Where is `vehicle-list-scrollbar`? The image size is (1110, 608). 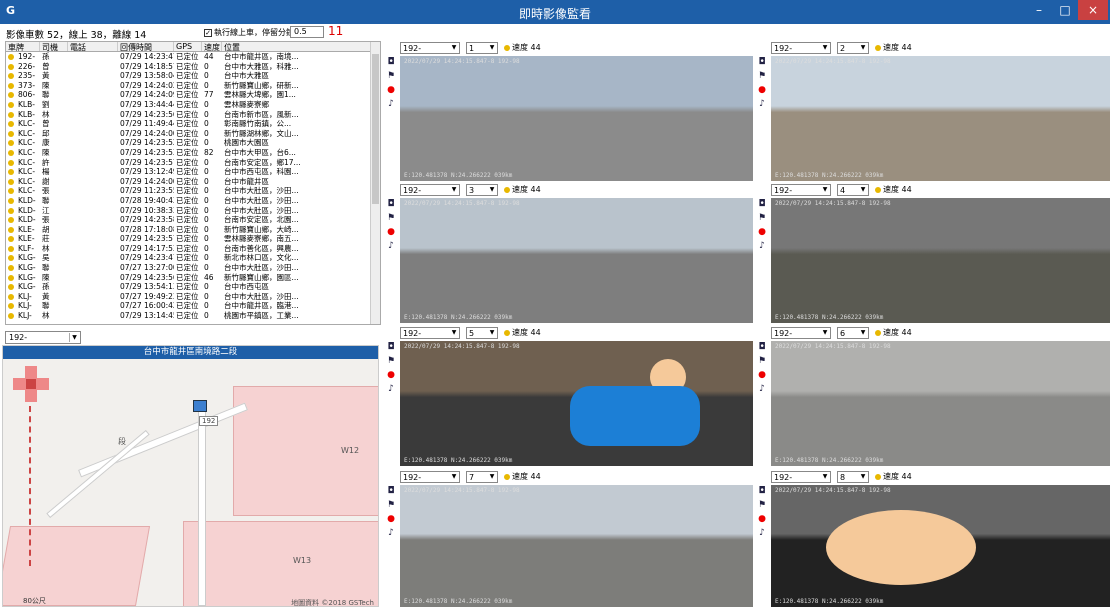 vehicle-list-scrollbar is located at coordinates (375, 183).